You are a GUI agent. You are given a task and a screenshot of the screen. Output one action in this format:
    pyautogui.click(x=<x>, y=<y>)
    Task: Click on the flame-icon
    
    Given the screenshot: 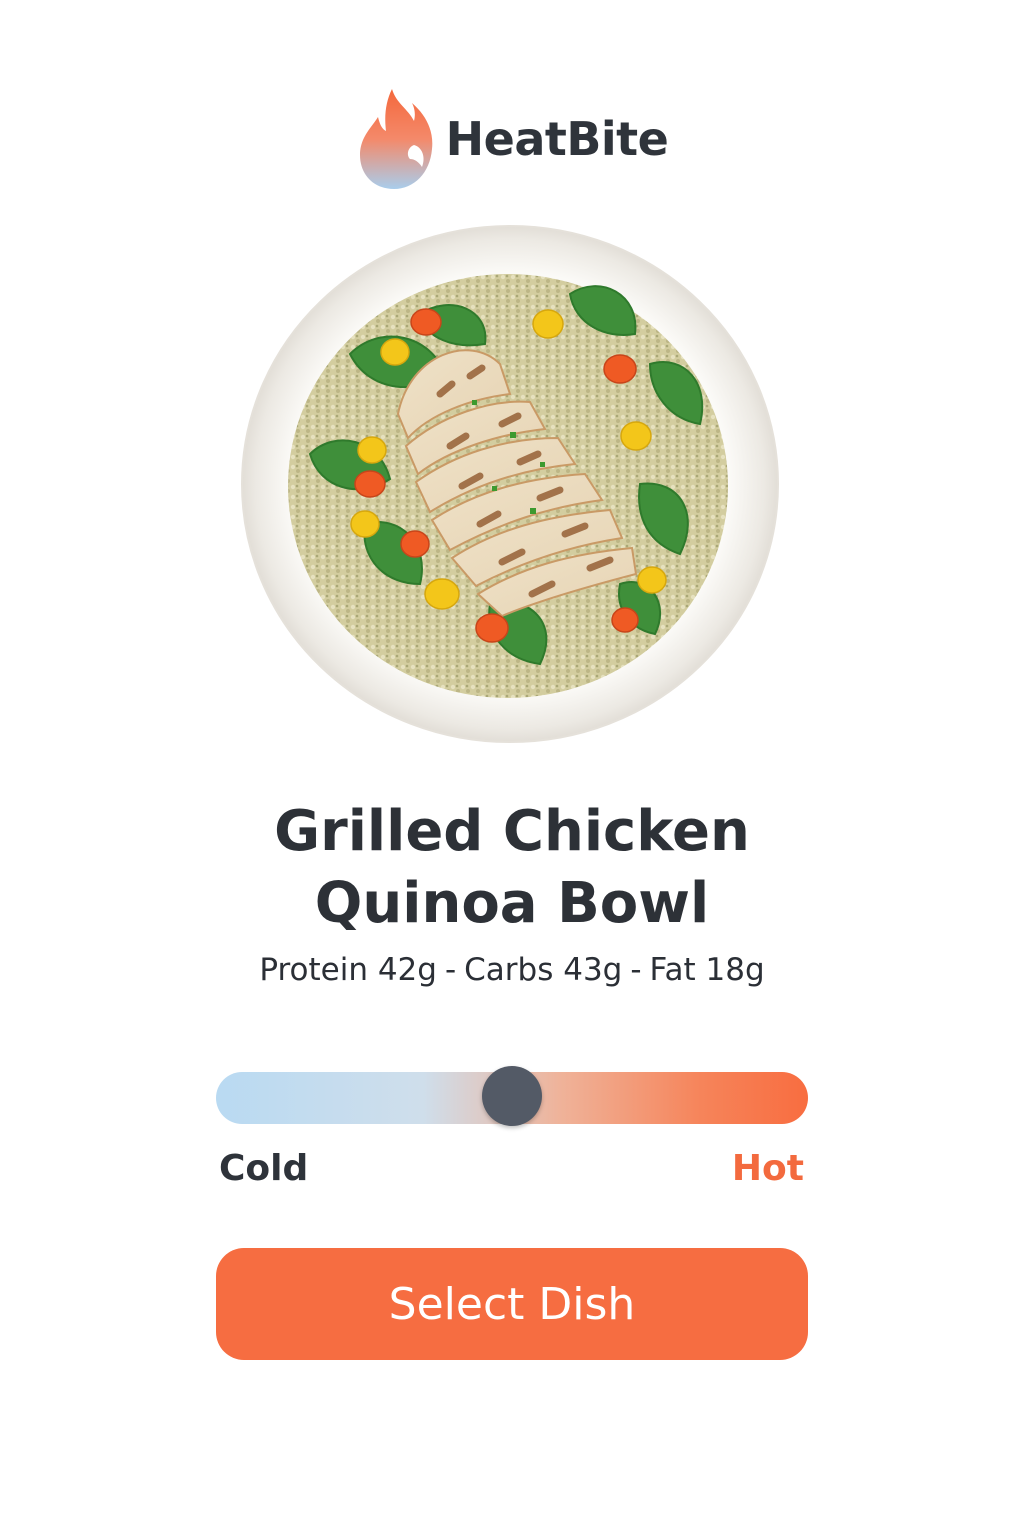 What is the action you would take?
    pyautogui.click(x=395, y=139)
    